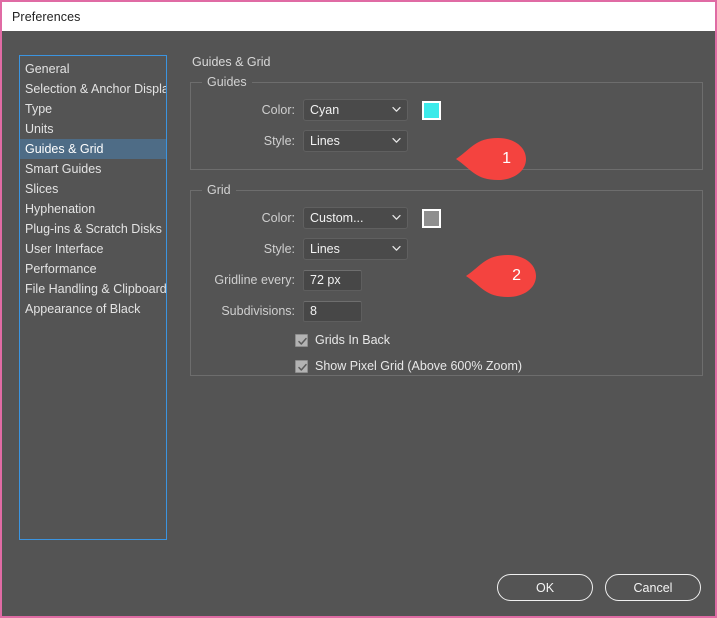  What do you see at coordinates (355, 141) in the screenshot?
I see `guides-style-dropdown: Lines` at bounding box center [355, 141].